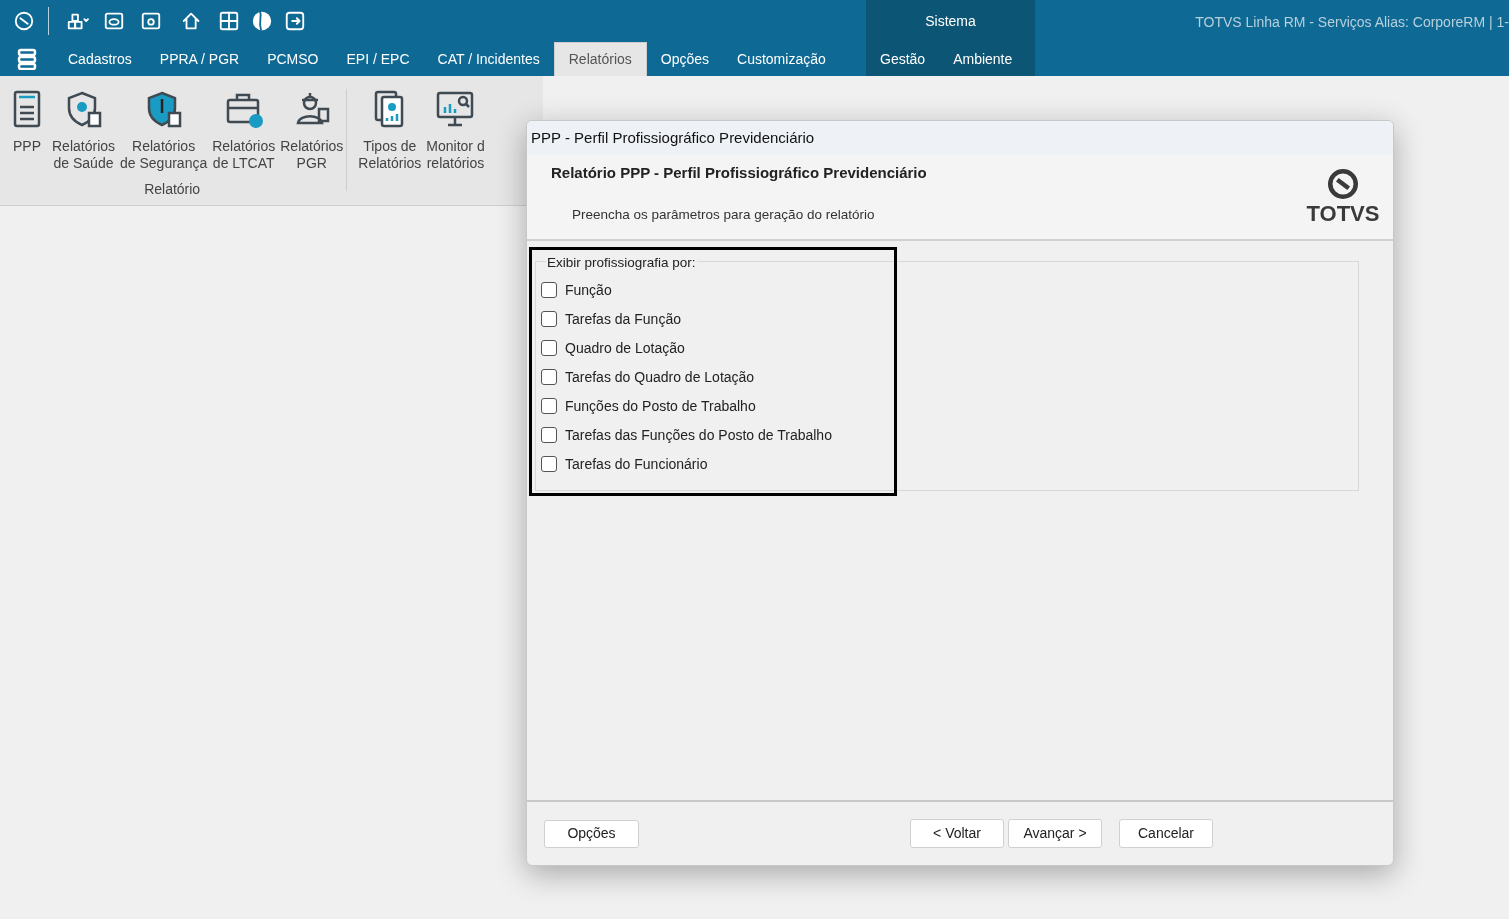 This screenshot has height=919, width=1509. Describe the element at coordinates (1352, 21) in the screenshot. I see `context-info: TOTVS Linha RM - Serviços Alias: CorporeRM | 1-` at that location.